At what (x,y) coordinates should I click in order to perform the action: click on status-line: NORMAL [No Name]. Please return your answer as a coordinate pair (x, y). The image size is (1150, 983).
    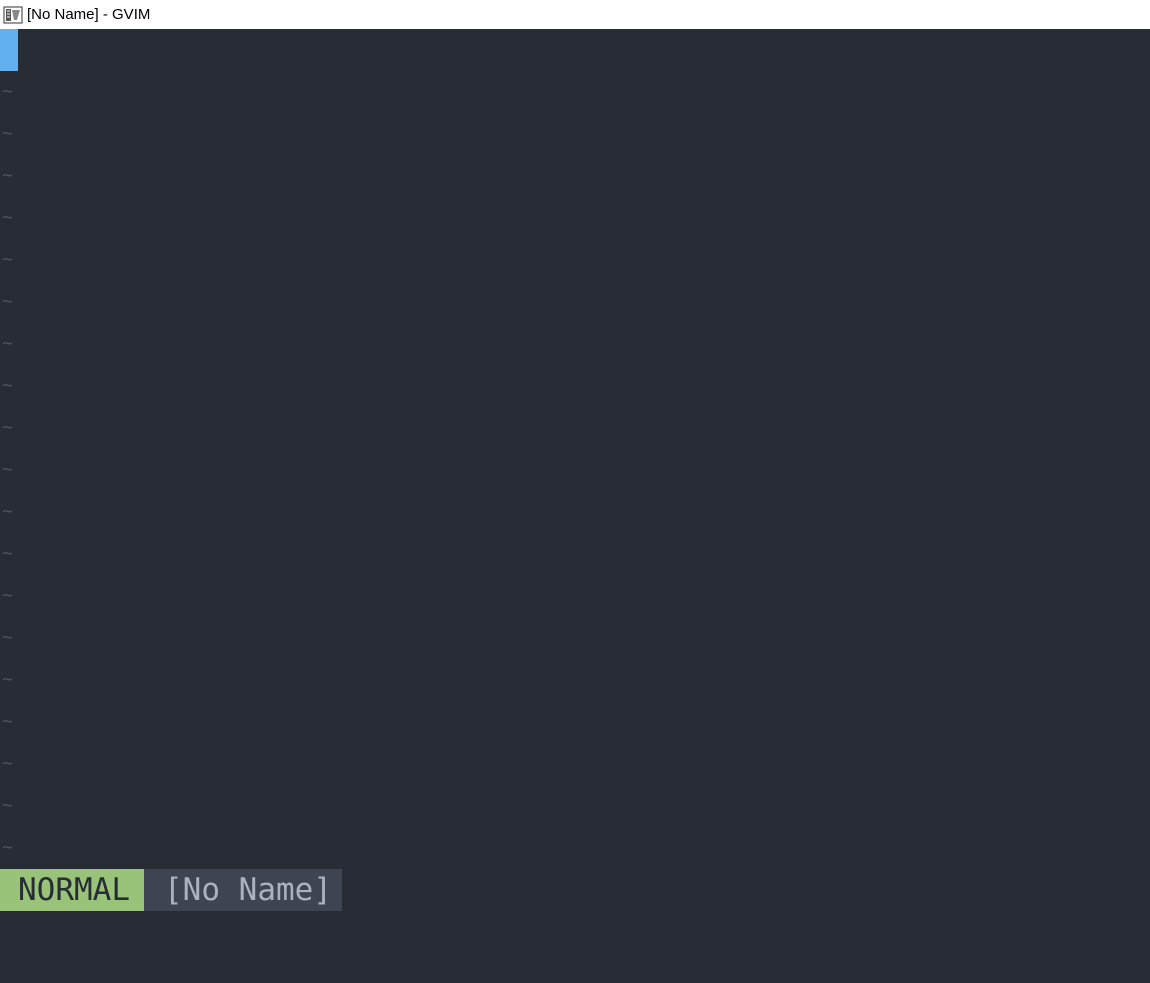
    Looking at the image, I should click on (575, 890).